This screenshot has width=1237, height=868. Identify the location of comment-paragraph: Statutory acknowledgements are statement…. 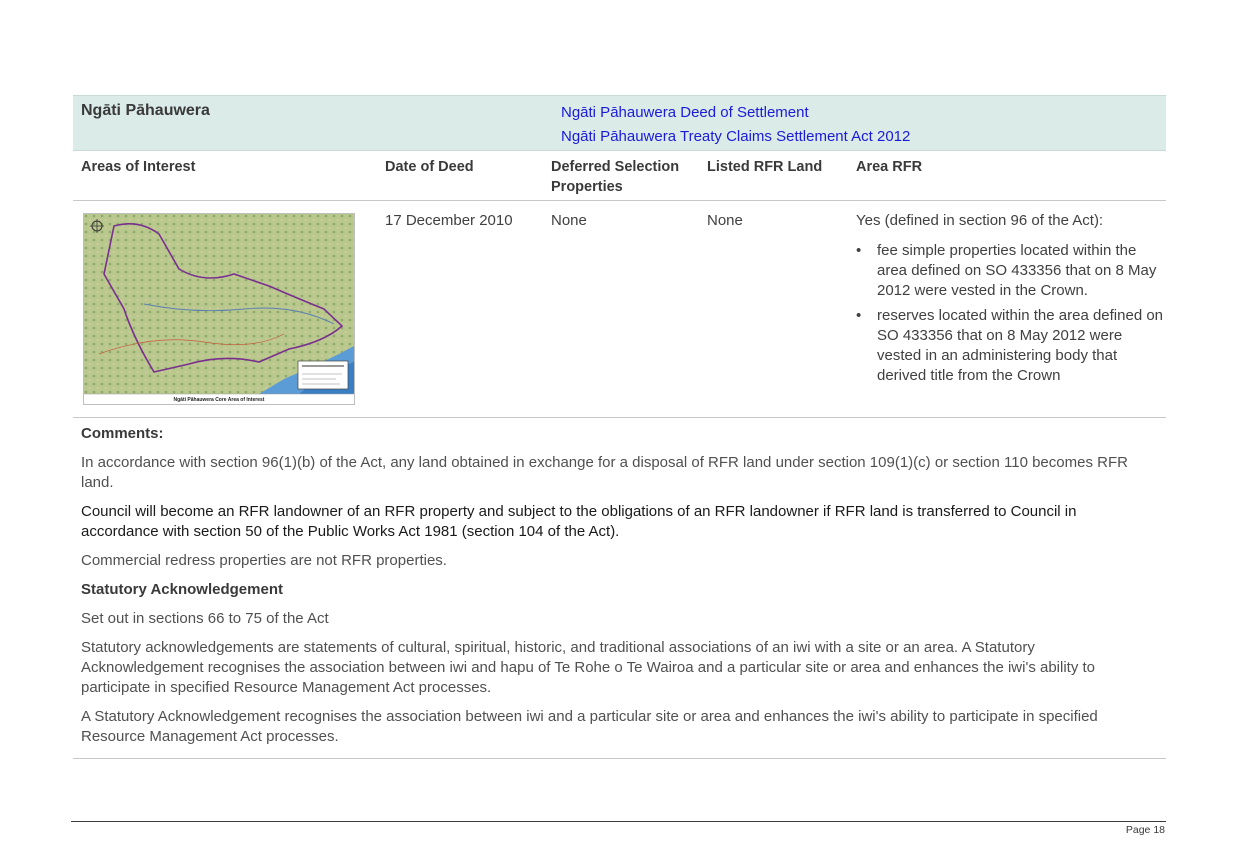
(588, 667).